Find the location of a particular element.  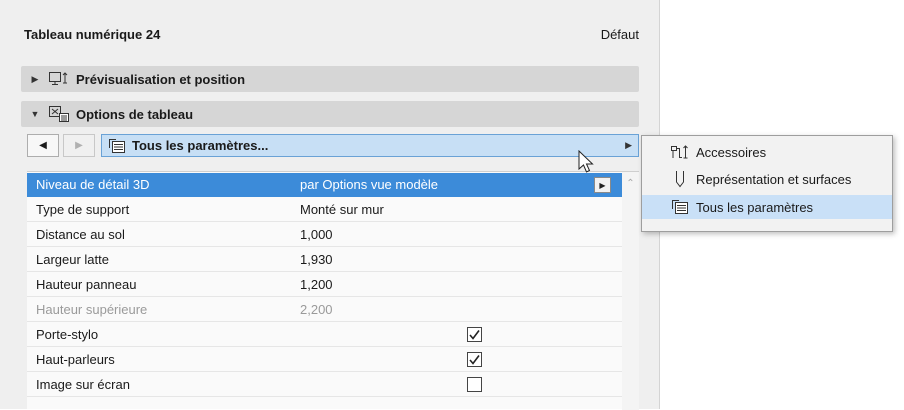

section-label: Prévisualisation et position is located at coordinates (161, 79).